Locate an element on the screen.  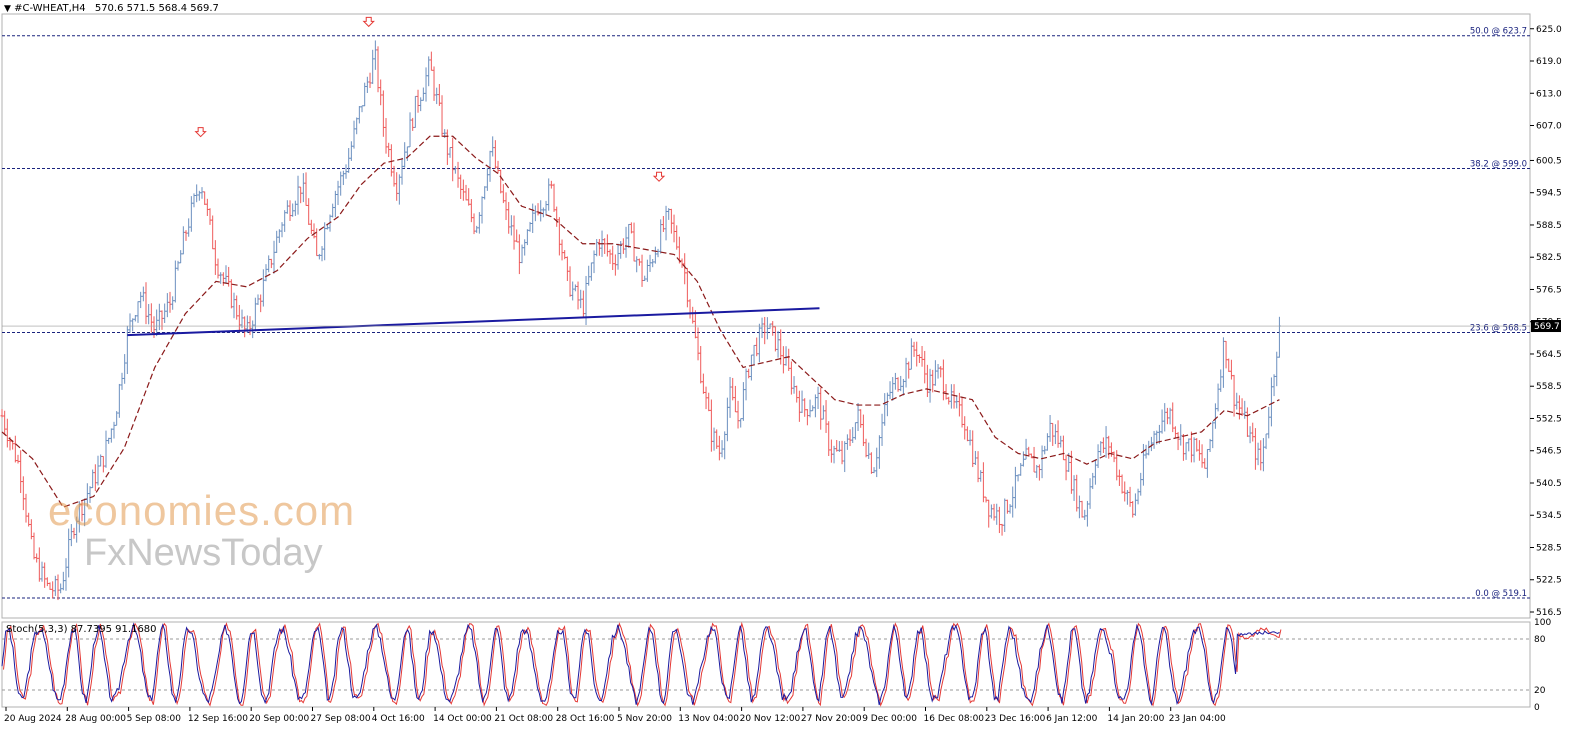
time-tick-label: 20 Nov 12:00 is located at coordinates (770, 719).